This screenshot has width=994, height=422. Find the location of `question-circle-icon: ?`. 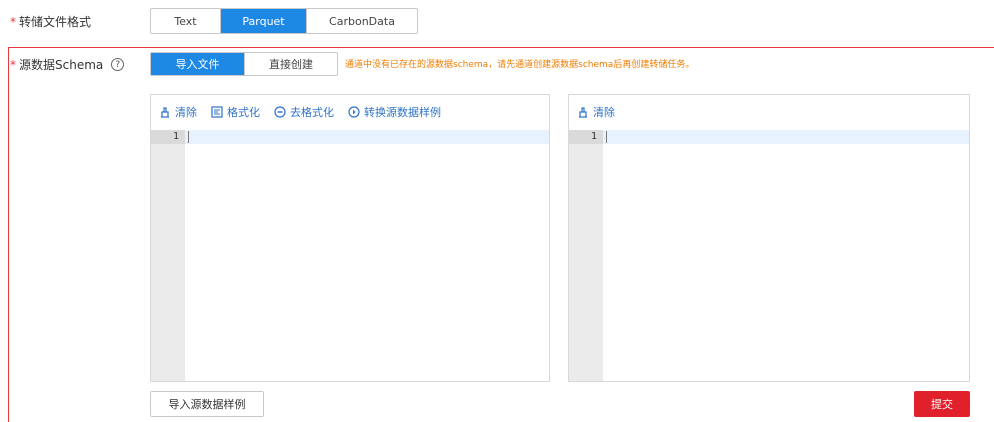

question-circle-icon: ? is located at coordinates (118, 64).